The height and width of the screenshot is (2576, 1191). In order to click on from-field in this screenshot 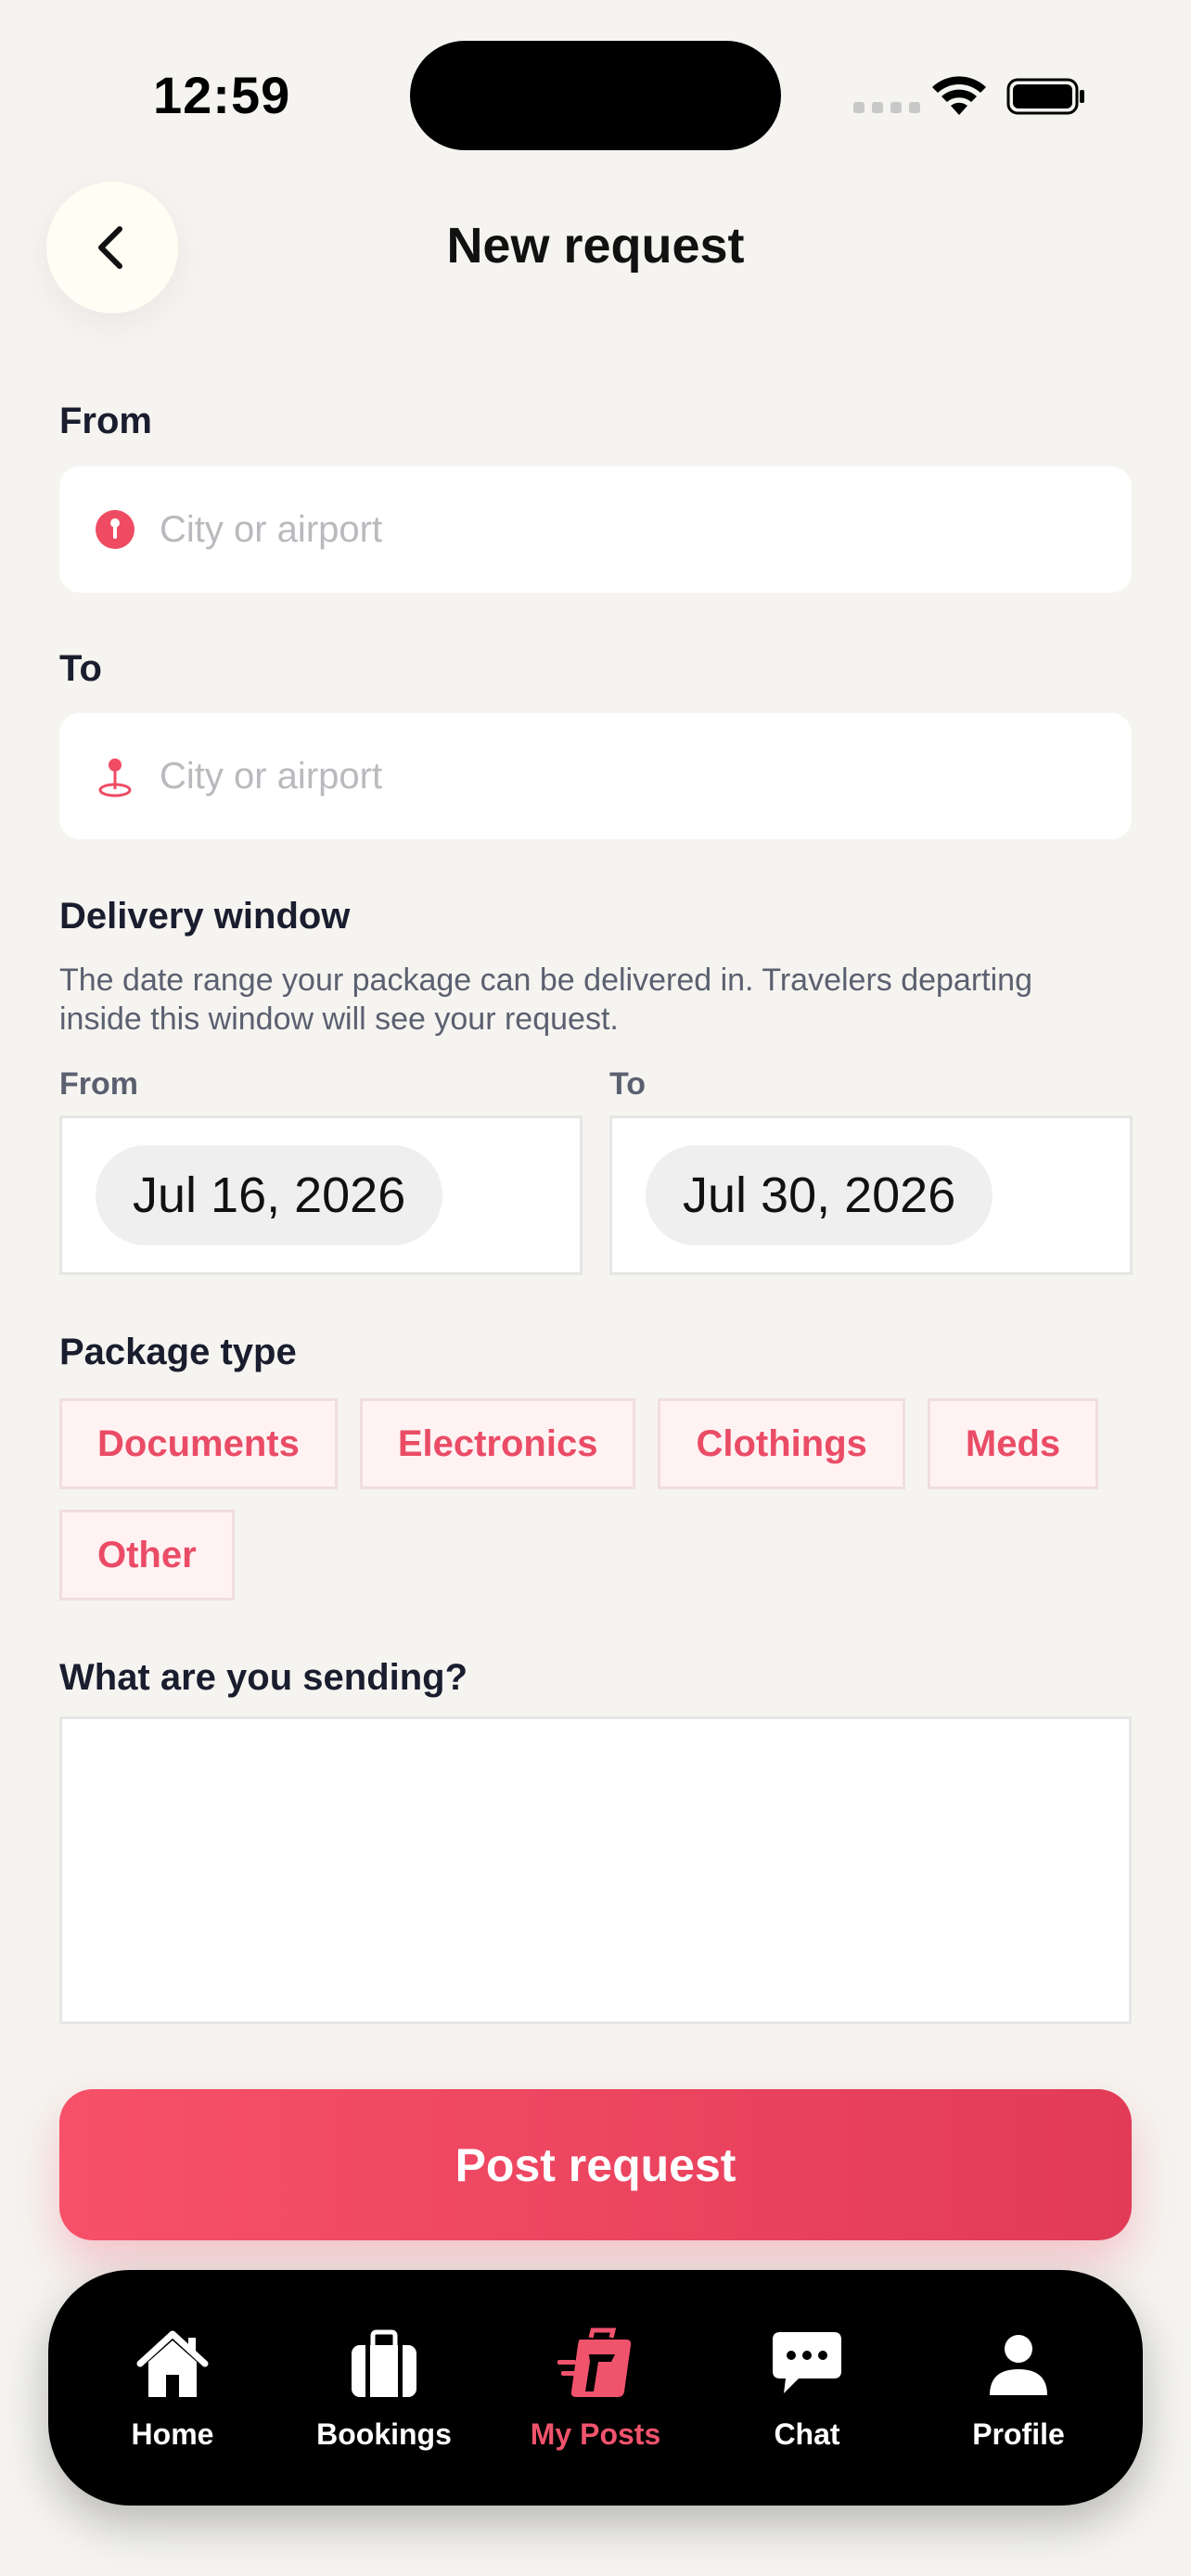, I will do `click(595, 529)`.